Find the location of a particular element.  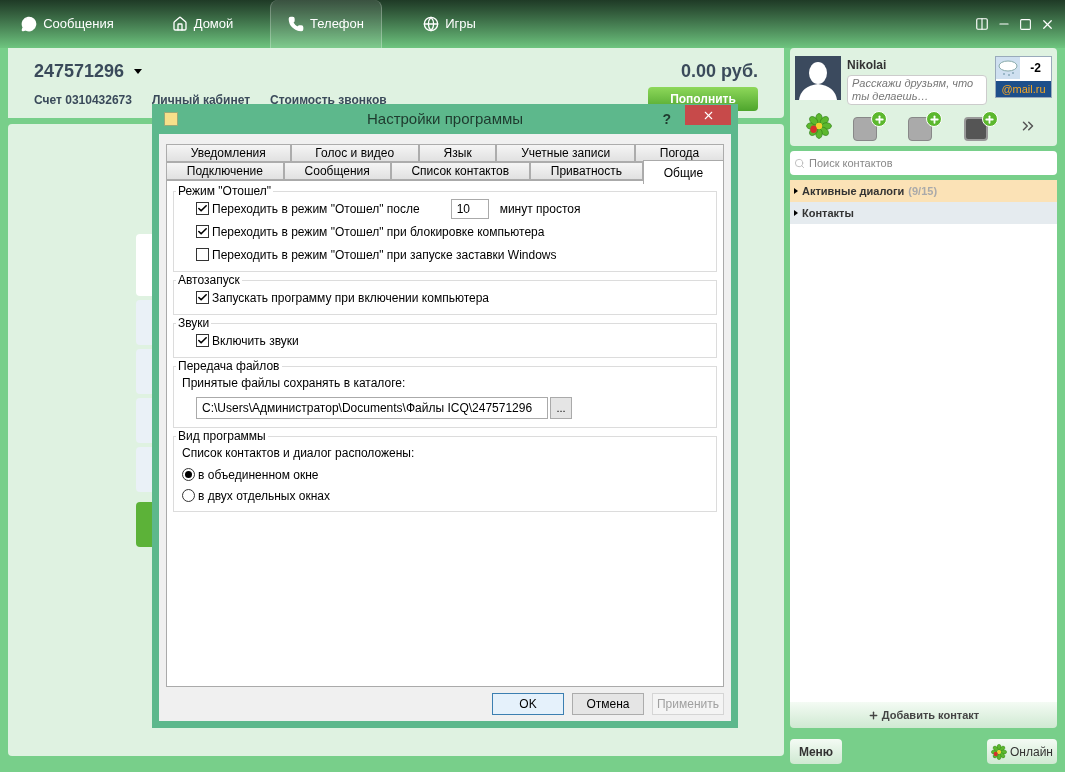

section-title: Вид программы is located at coordinates (222, 436).